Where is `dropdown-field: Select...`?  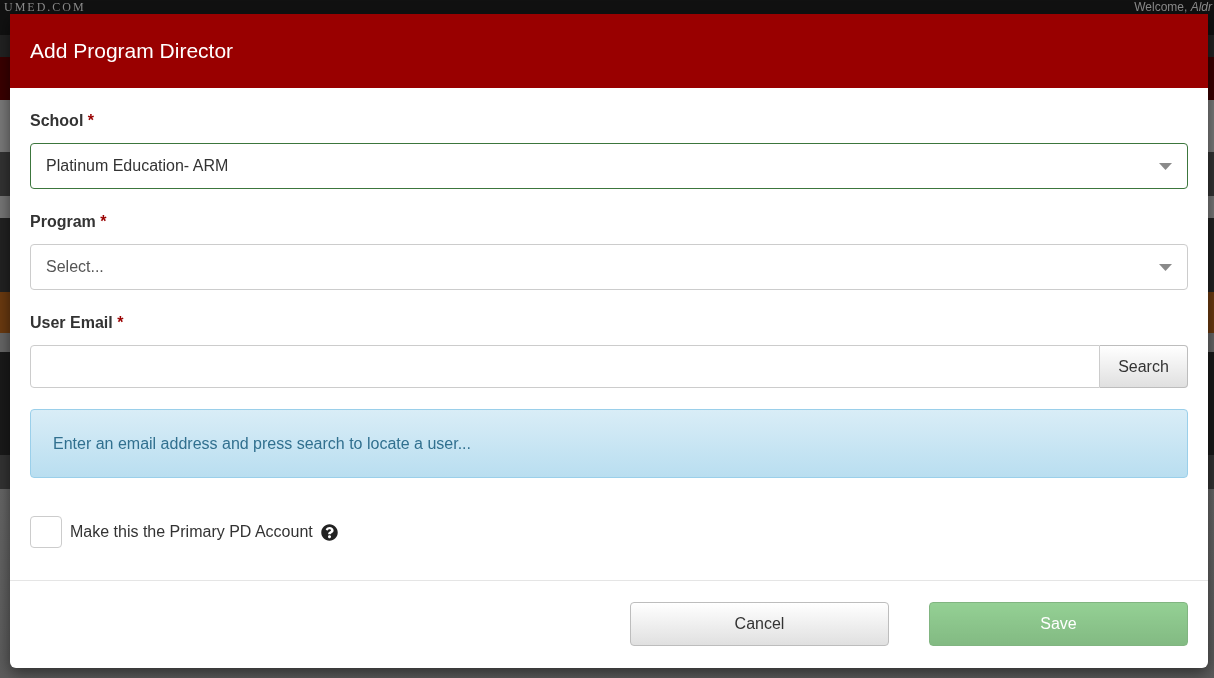 dropdown-field: Select... is located at coordinates (609, 267).